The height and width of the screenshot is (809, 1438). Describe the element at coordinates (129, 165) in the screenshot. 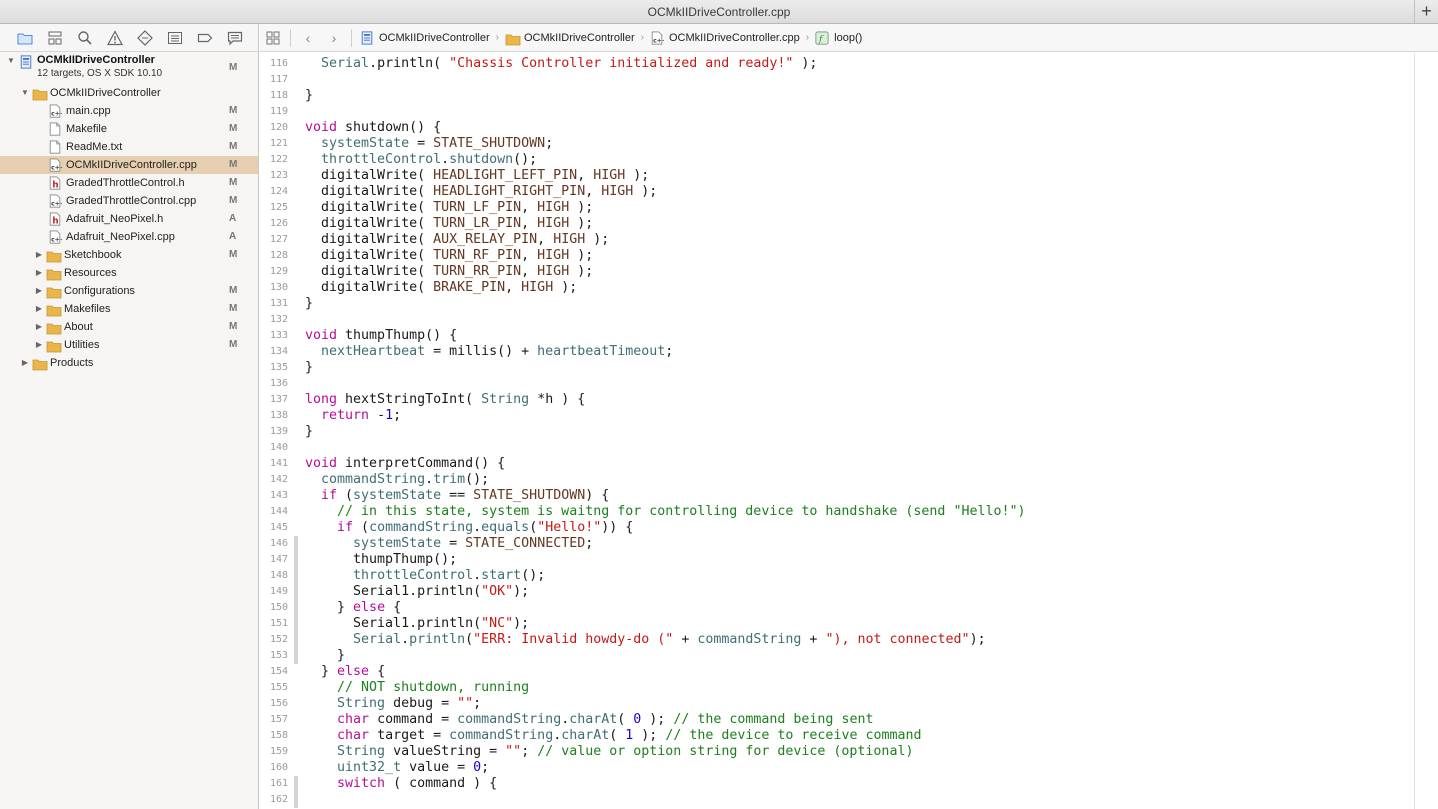

I see `file-row: c++ OCMkIIDriveController.cpp M` at that location.